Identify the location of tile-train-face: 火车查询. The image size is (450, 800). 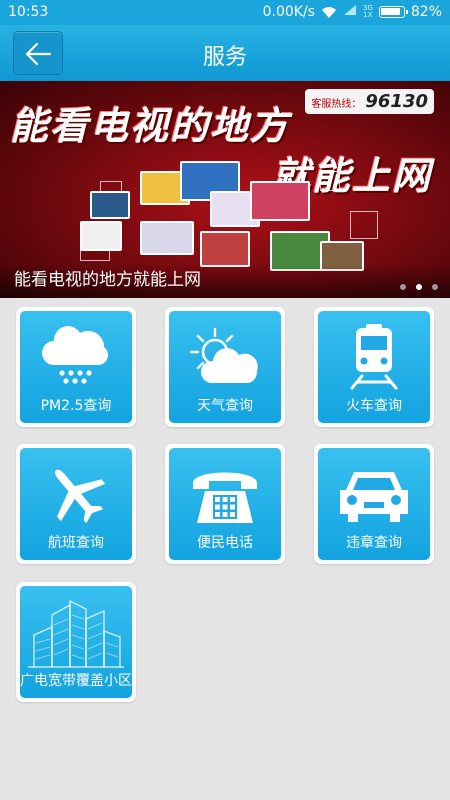
(374, 367).